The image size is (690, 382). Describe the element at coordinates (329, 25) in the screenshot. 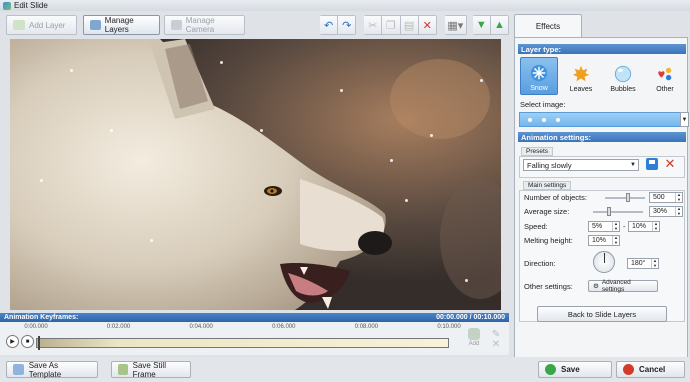

I see `undo-button: ↶` at that location.